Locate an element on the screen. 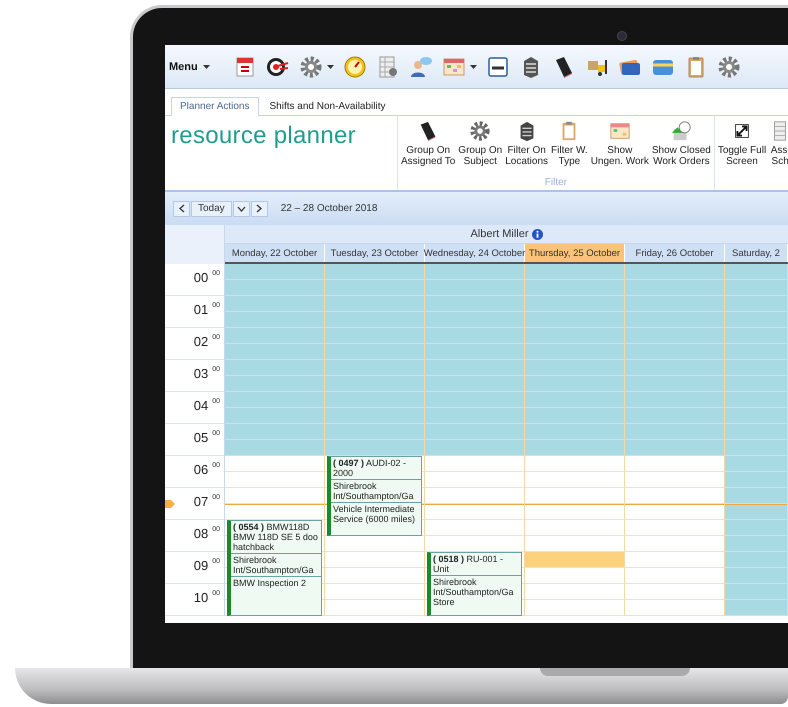 This screenshot has width=788, height=707. appointment-card: ( 0497 ) AUDI-02 - 2000 Shirebrook Int/Southampton/Ga Vehicle Intermediate Service (6000 miles) is located at coordinates (374, 496).